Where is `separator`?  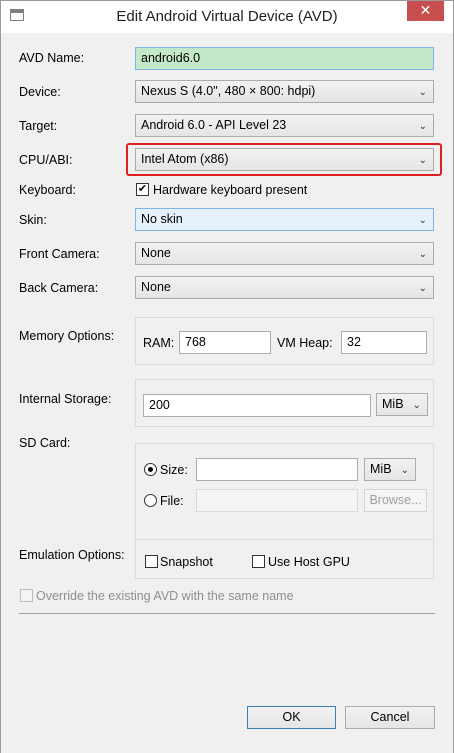 separator is located at coordinates (227, 613).